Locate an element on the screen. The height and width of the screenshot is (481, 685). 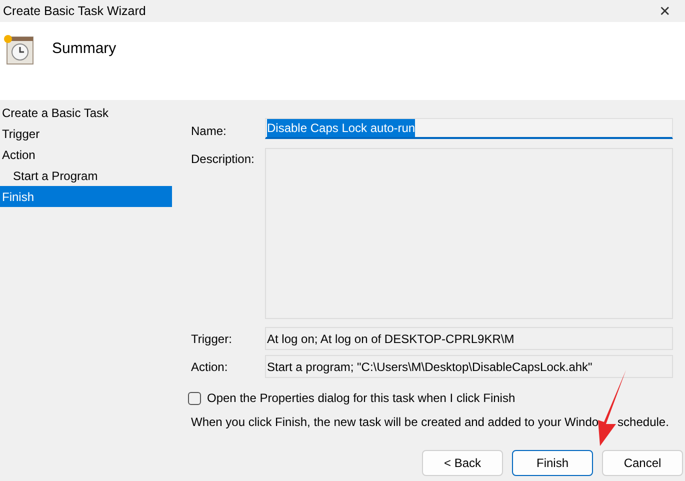
dialog-button: Finish is located at coordinates (552, 463).